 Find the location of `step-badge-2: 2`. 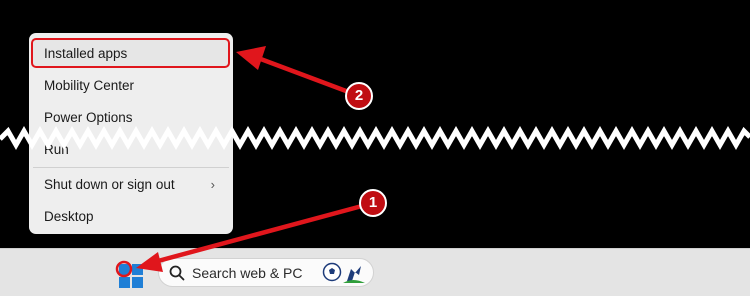

step-badge-2: 2 is located at coordinates (359, 96).